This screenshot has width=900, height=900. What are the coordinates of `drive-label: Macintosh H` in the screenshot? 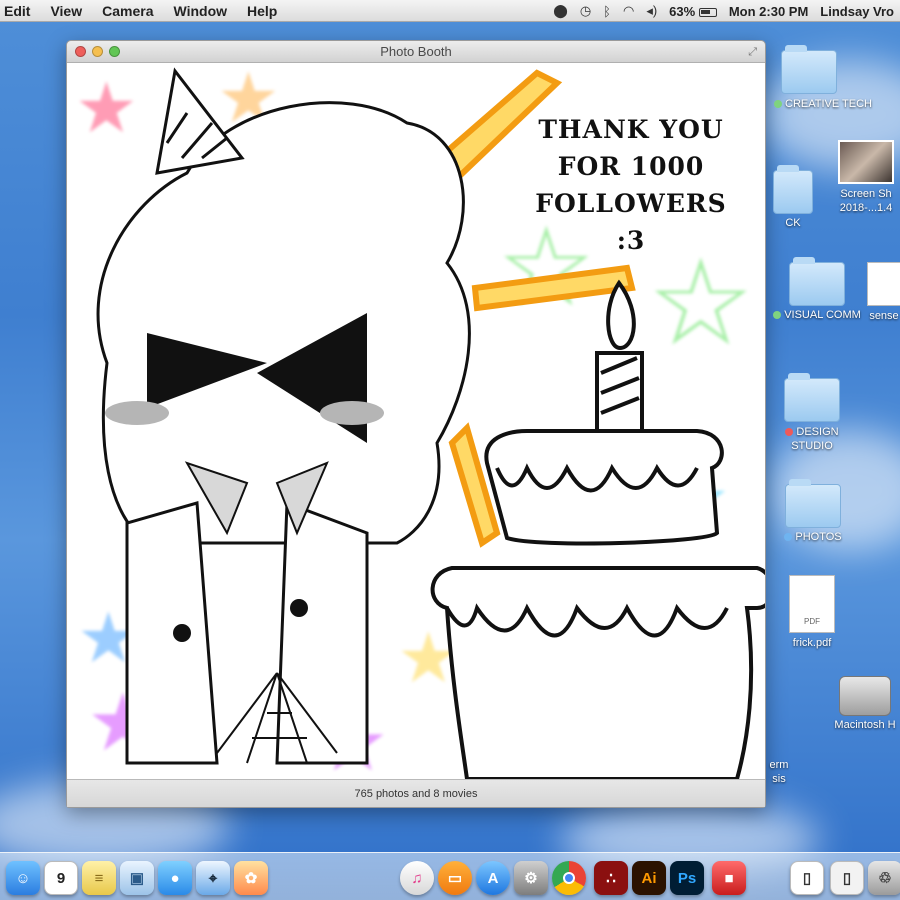 It's located at (865, 725).